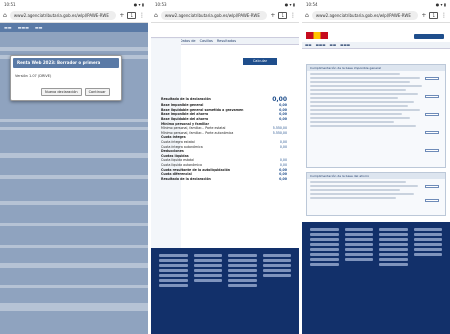 This screenshot has width=450, height=334. I want to click on result-label: Resultado de la declaración, so click(186, 99).